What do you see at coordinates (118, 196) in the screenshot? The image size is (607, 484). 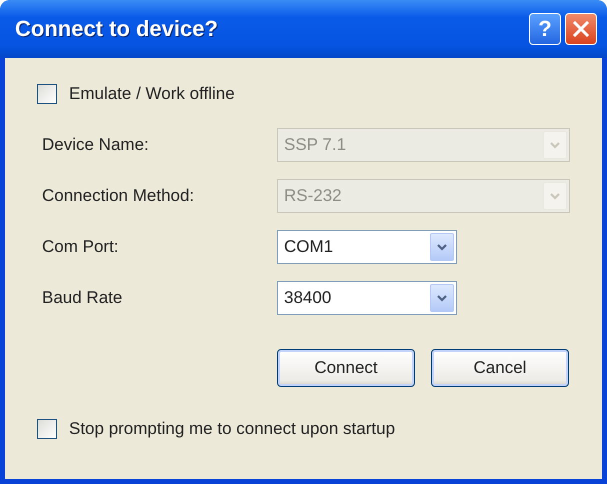 I see `field-label: Connection Method:` at bounding box center [118, 196].